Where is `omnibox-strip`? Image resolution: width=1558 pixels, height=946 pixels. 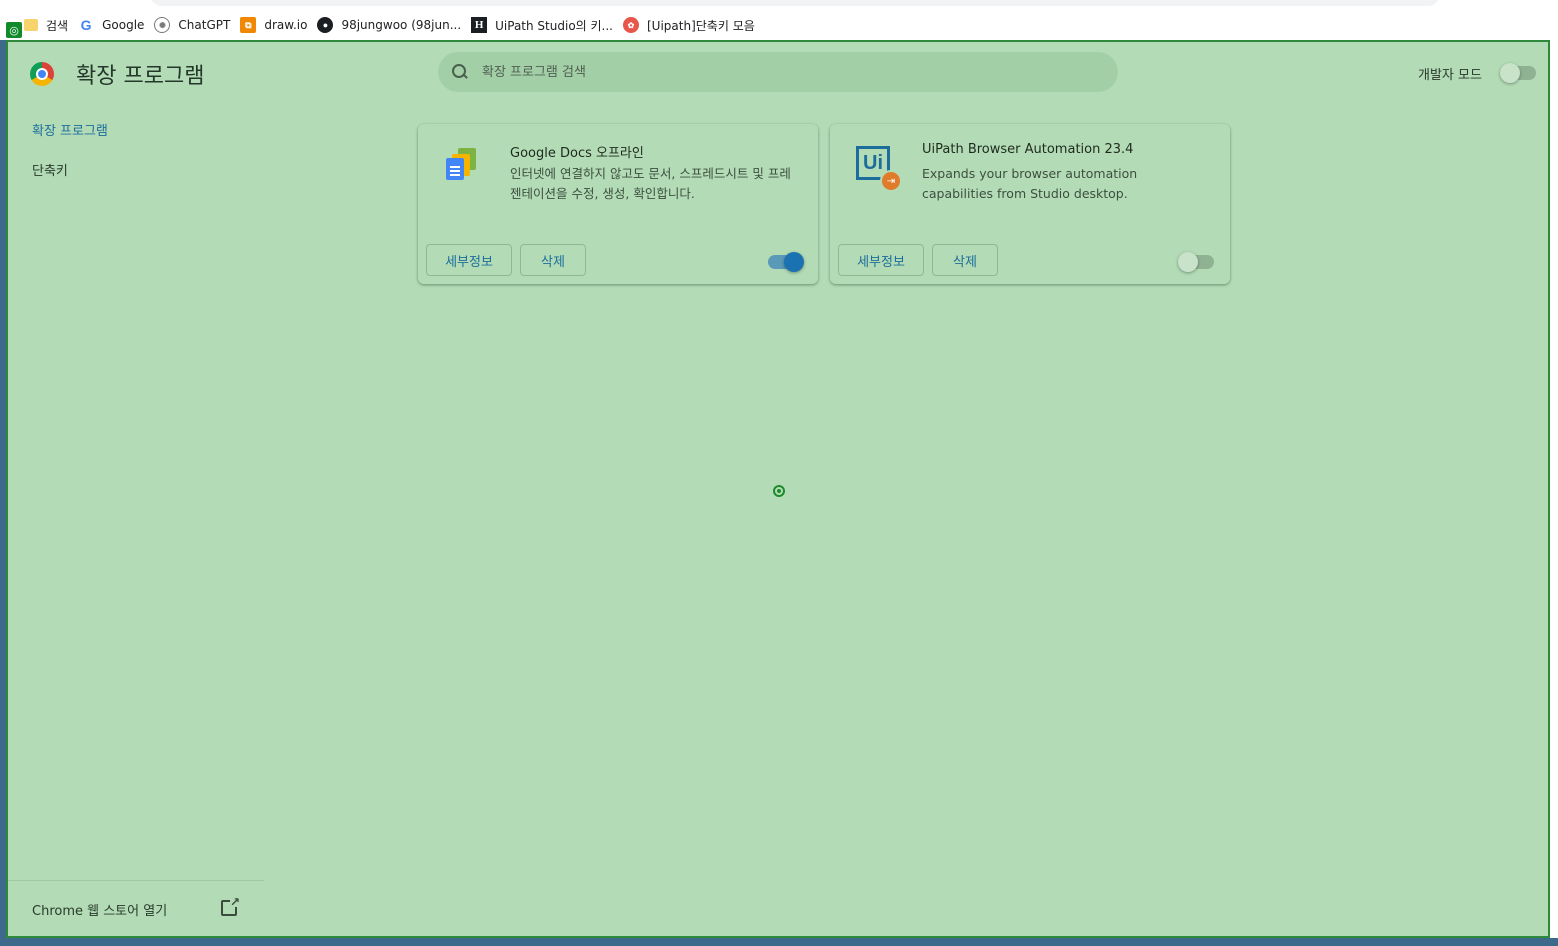
omnibox-strip is located at coordinates (779, 5).